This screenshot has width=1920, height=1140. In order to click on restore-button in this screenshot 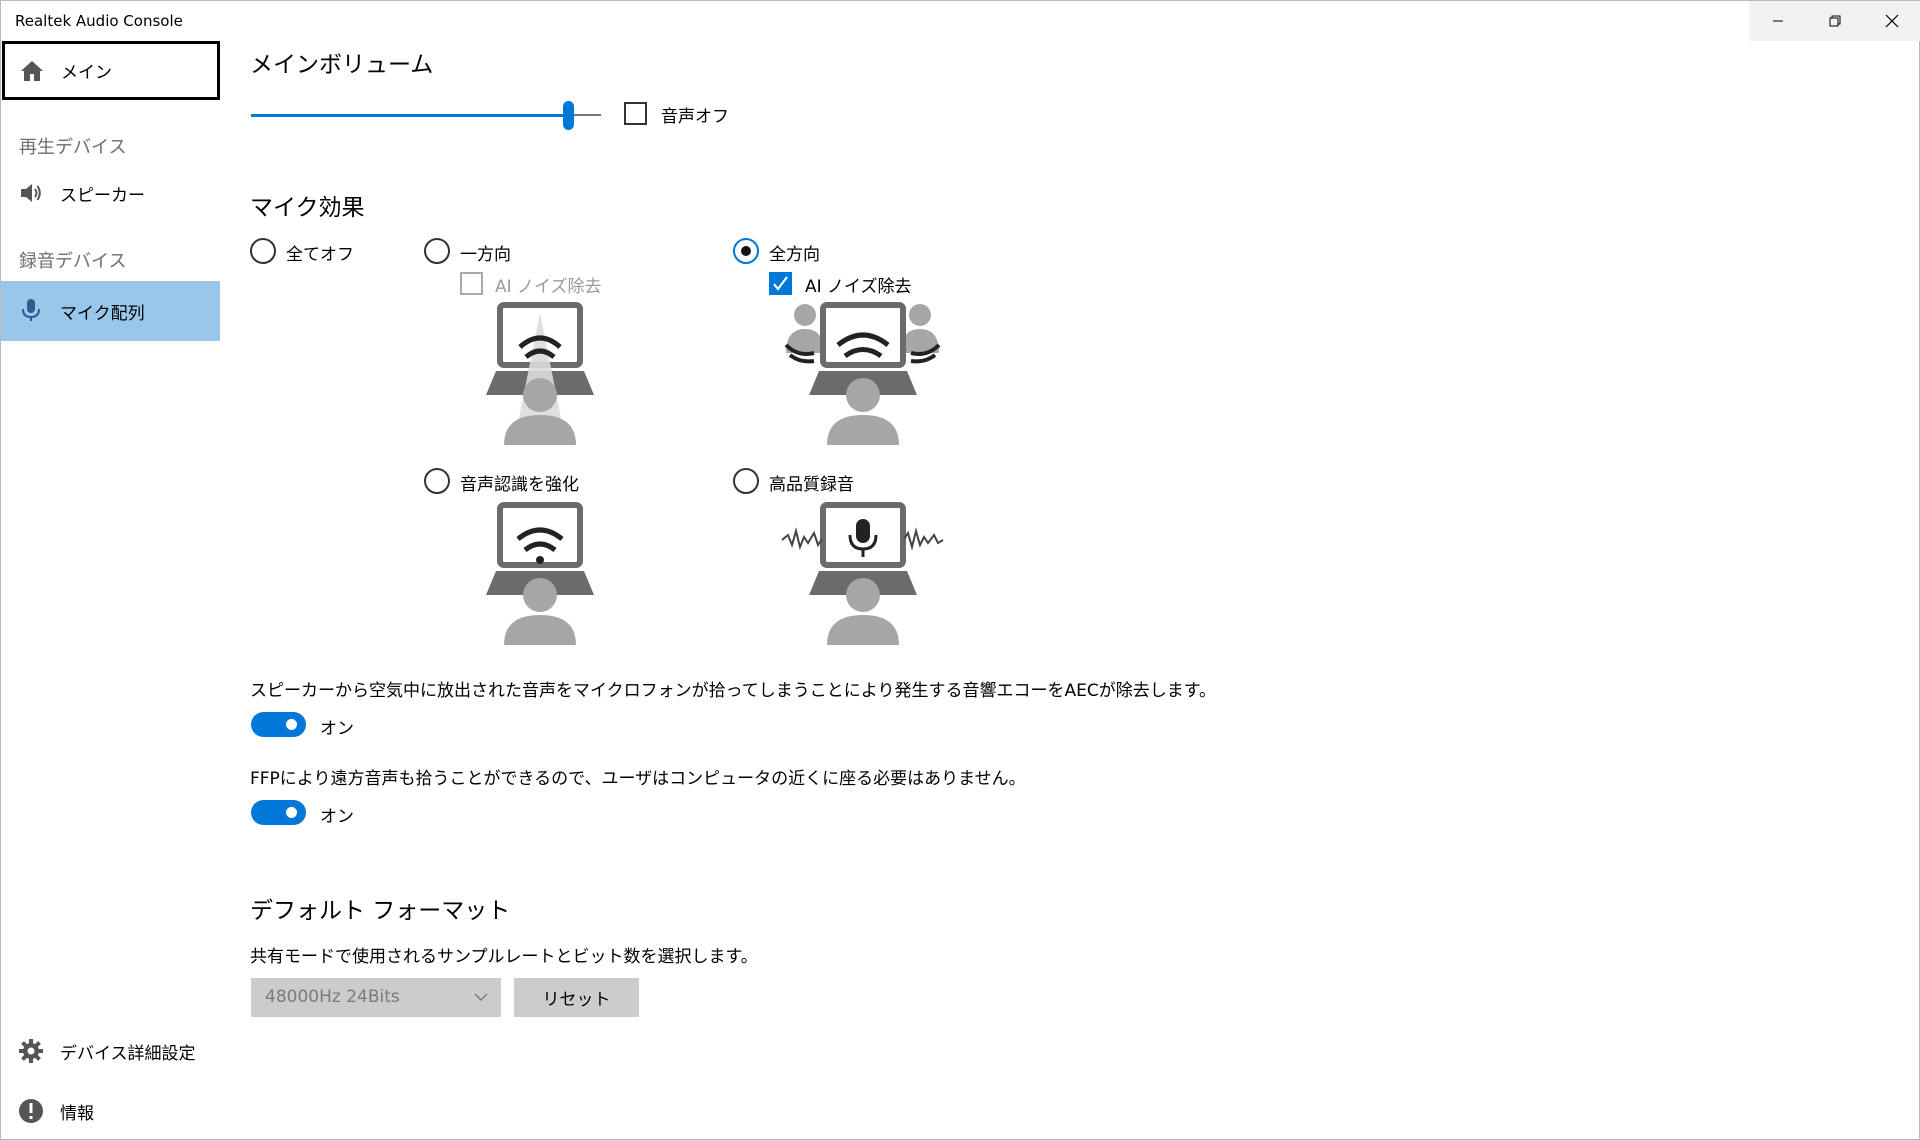, I will do `click(1834, 21)`.